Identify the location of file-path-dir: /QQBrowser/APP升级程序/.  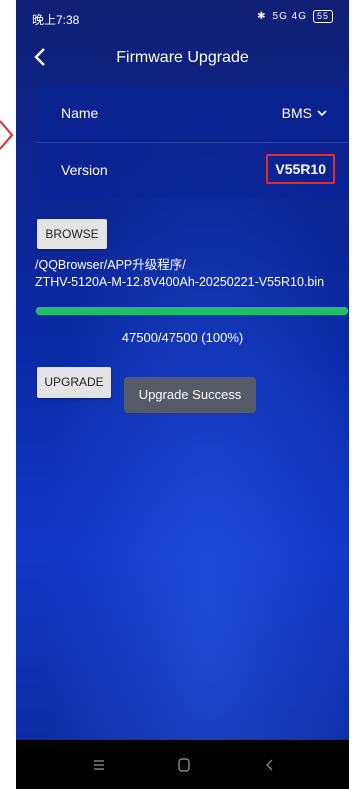
(110, 265).